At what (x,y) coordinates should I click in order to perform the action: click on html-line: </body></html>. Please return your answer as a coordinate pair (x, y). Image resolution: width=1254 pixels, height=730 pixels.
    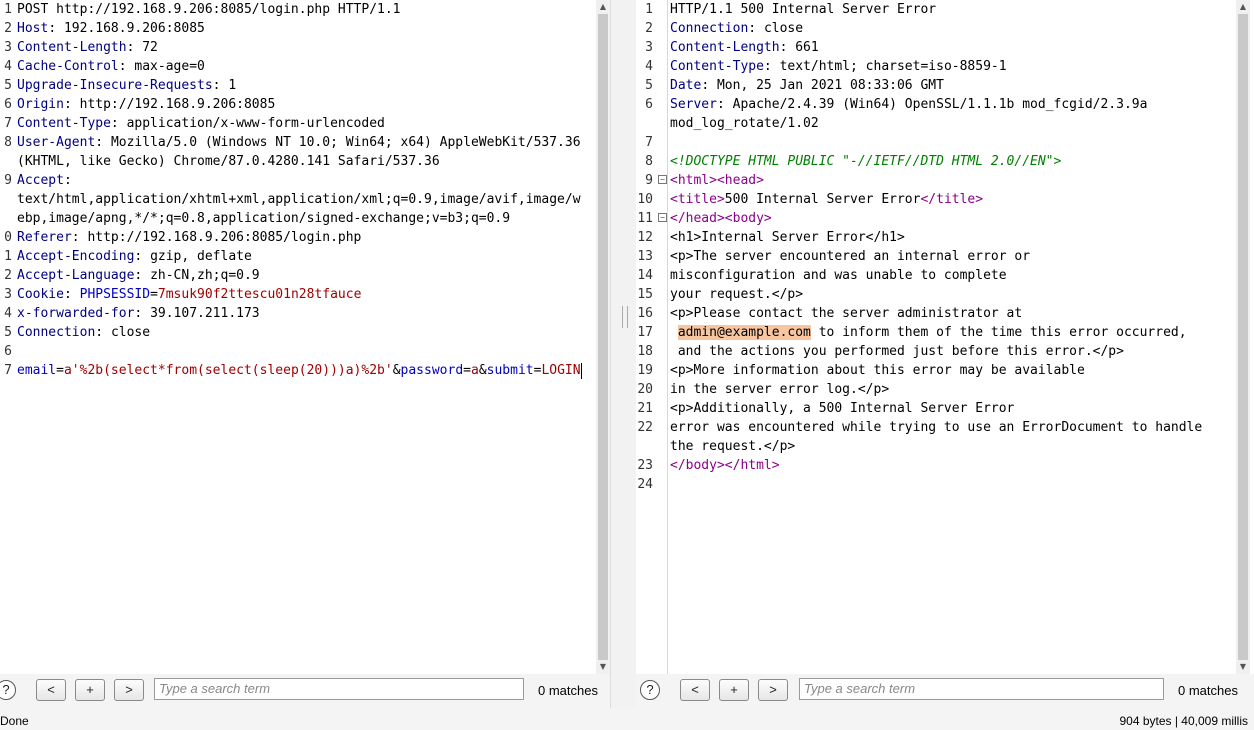
    Looking at the image, I should click on (725, 465).